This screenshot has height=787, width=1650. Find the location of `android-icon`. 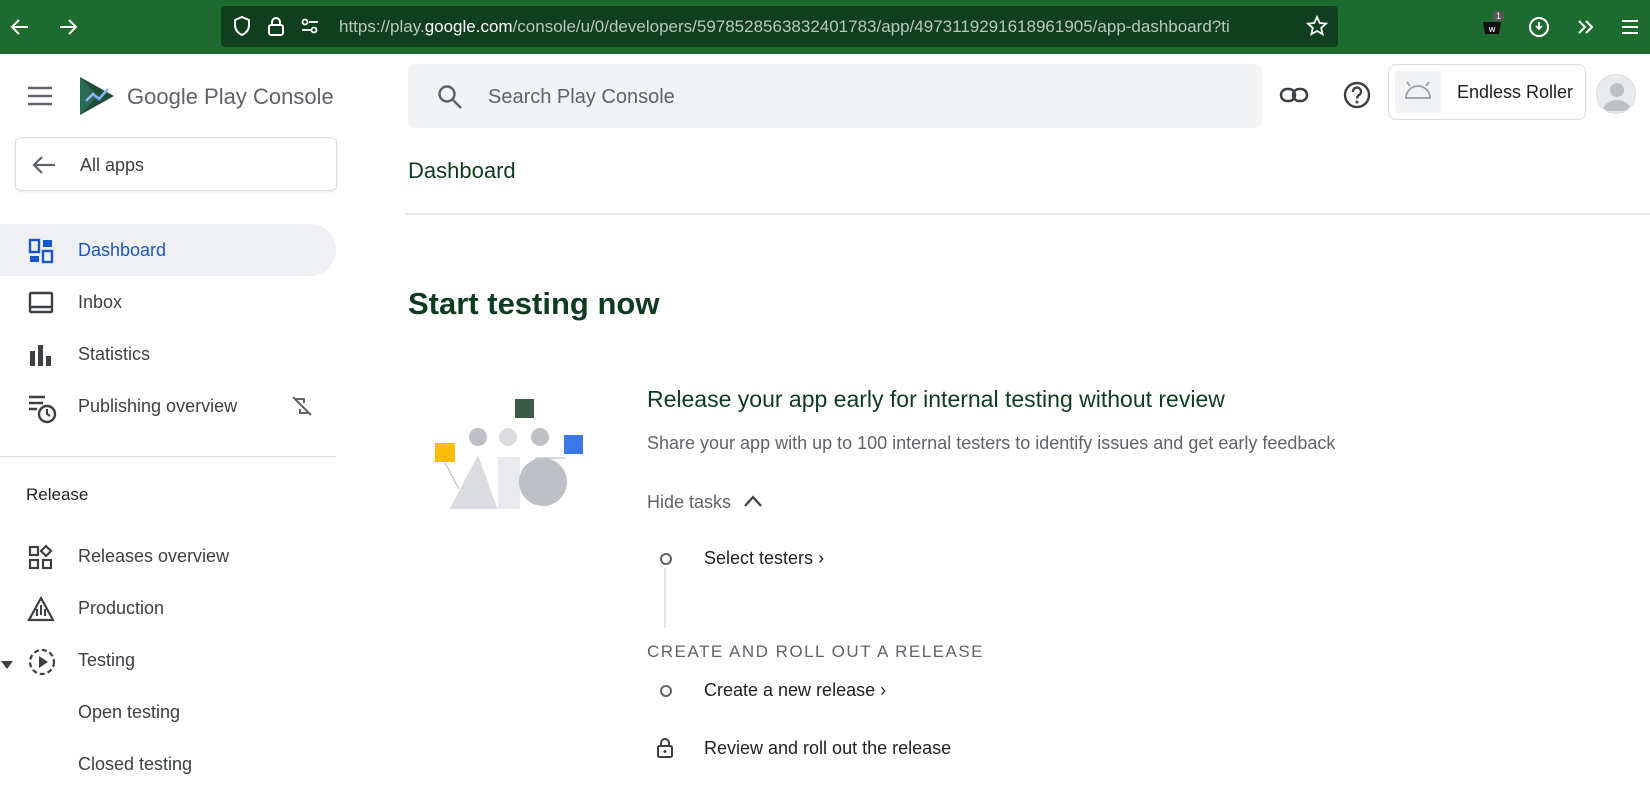

android-icon is located at coordinates (1418, 92).